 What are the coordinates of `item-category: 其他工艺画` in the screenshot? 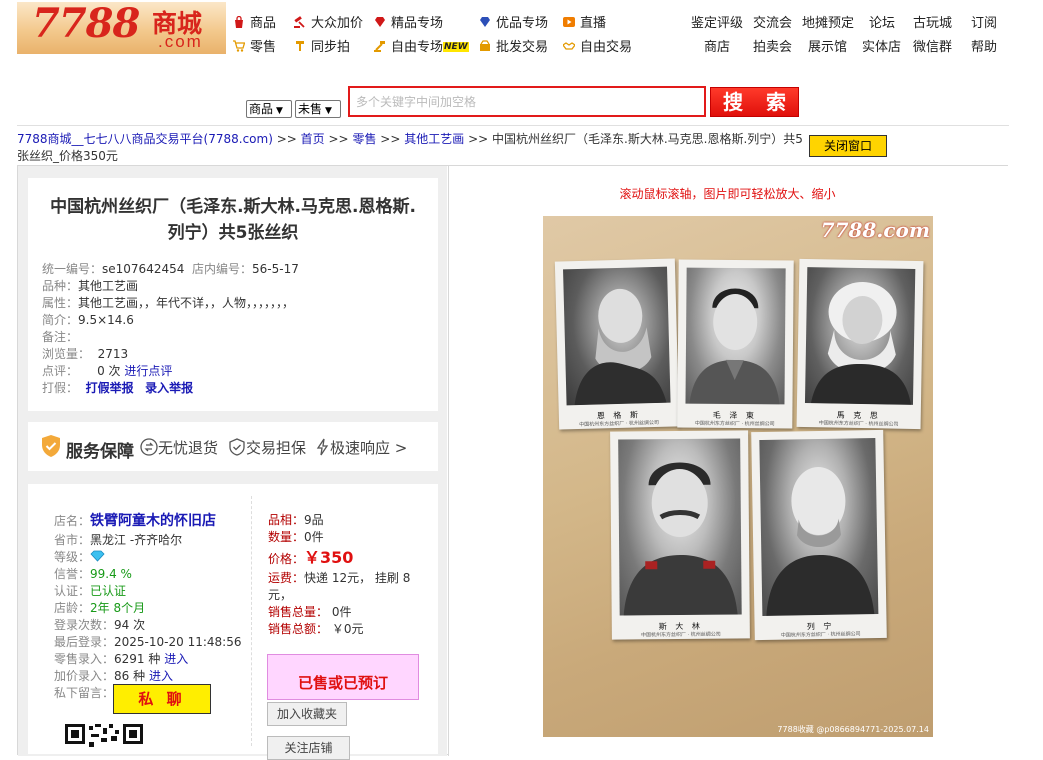 It's located at (108, 286).